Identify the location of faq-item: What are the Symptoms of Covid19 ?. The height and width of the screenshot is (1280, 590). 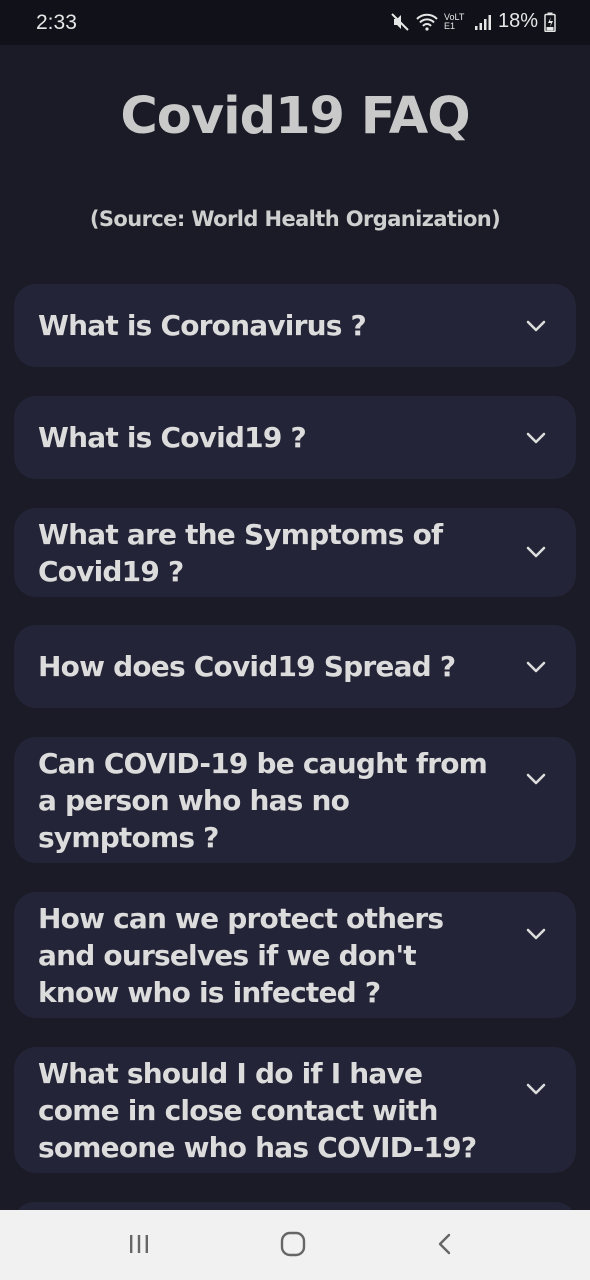
(295, 552).